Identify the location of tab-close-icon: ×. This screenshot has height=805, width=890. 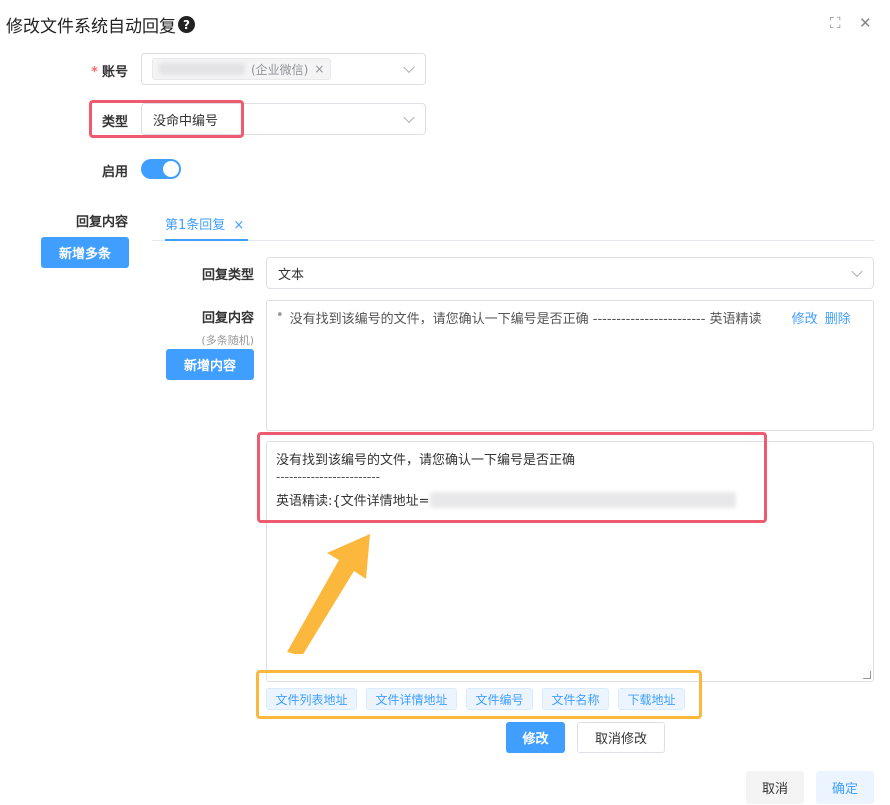
(238, 225).